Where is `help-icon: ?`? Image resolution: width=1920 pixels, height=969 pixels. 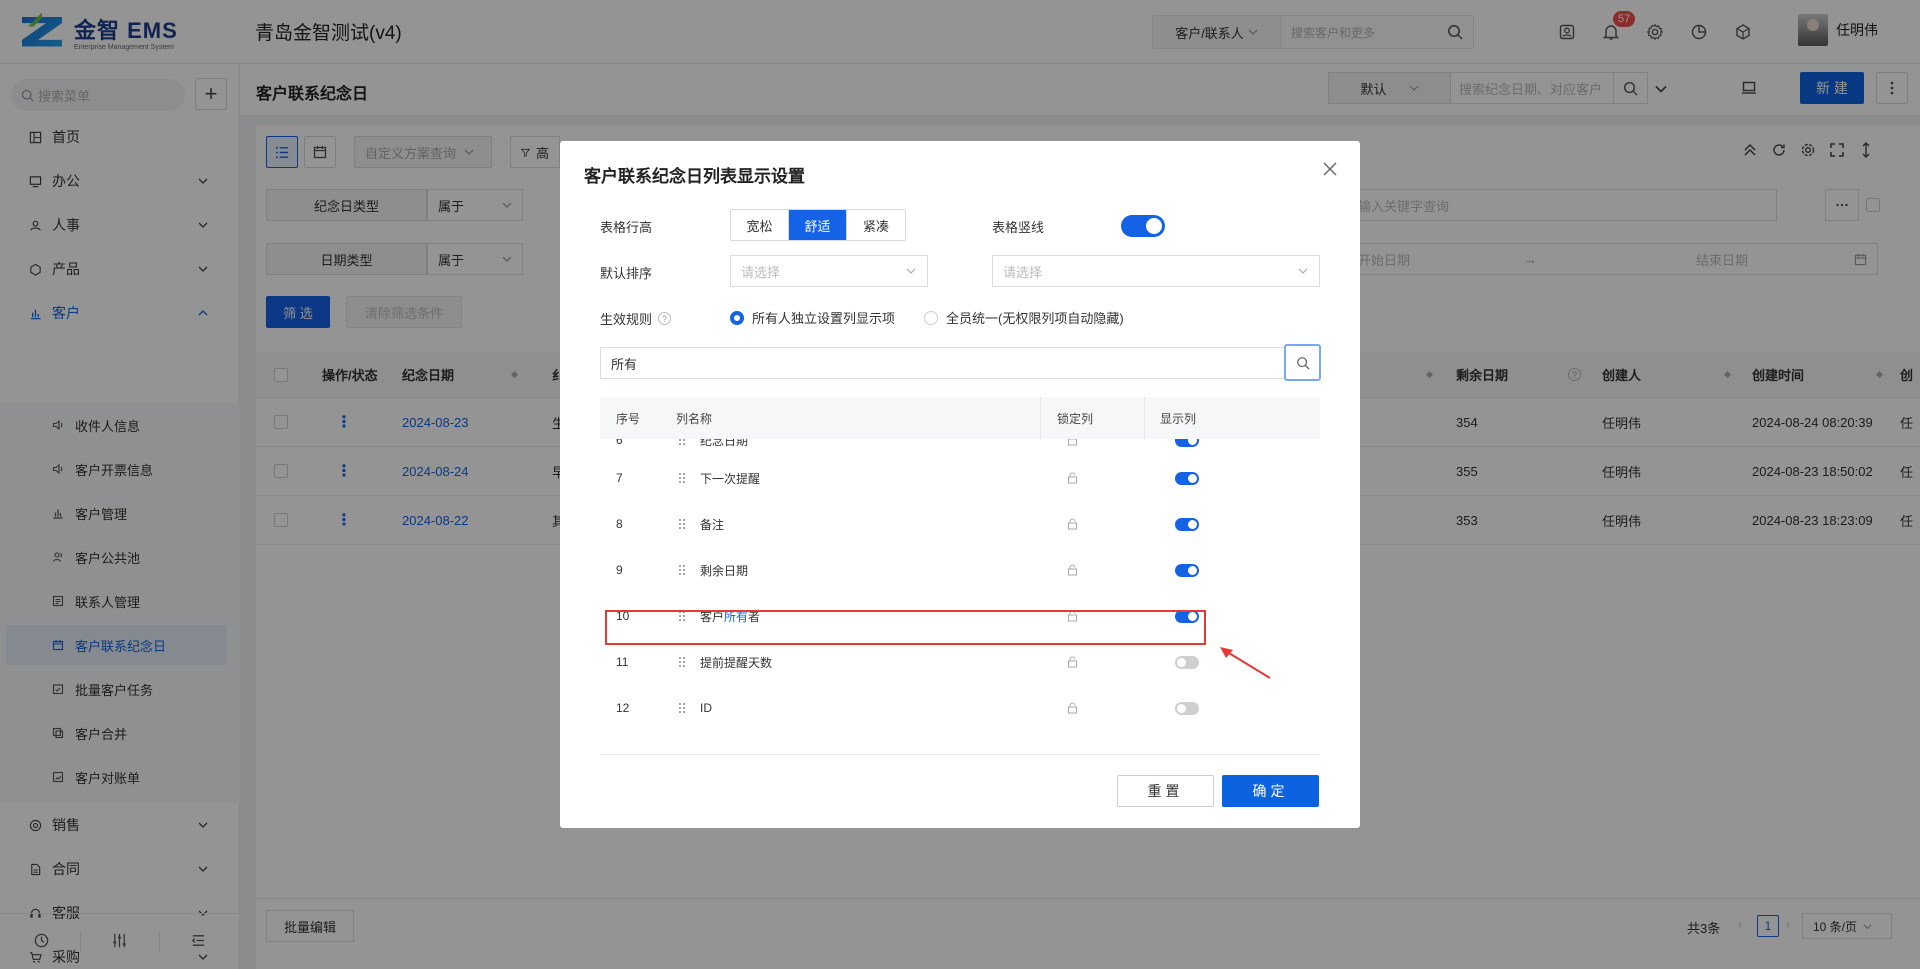 help-icon: ? is located at coordinates (665, 318).